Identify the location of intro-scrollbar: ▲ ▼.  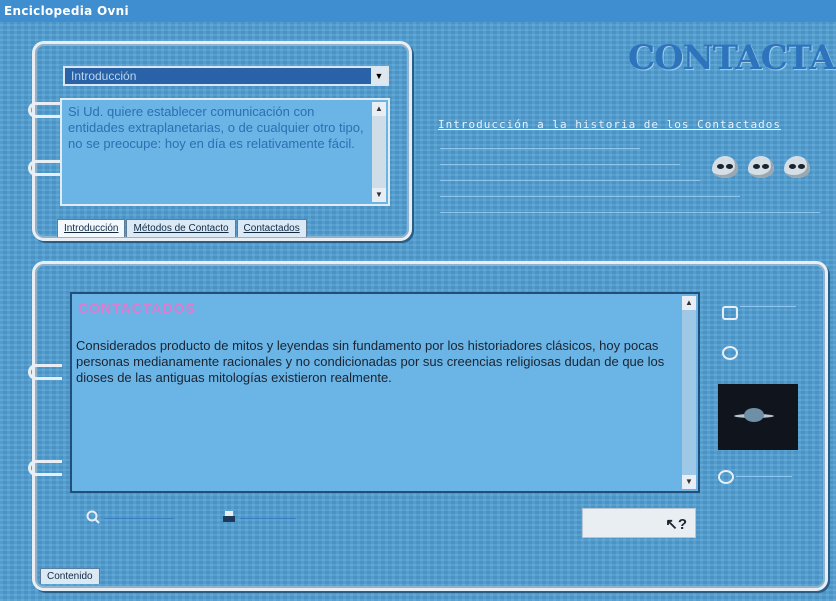
(379, 152).